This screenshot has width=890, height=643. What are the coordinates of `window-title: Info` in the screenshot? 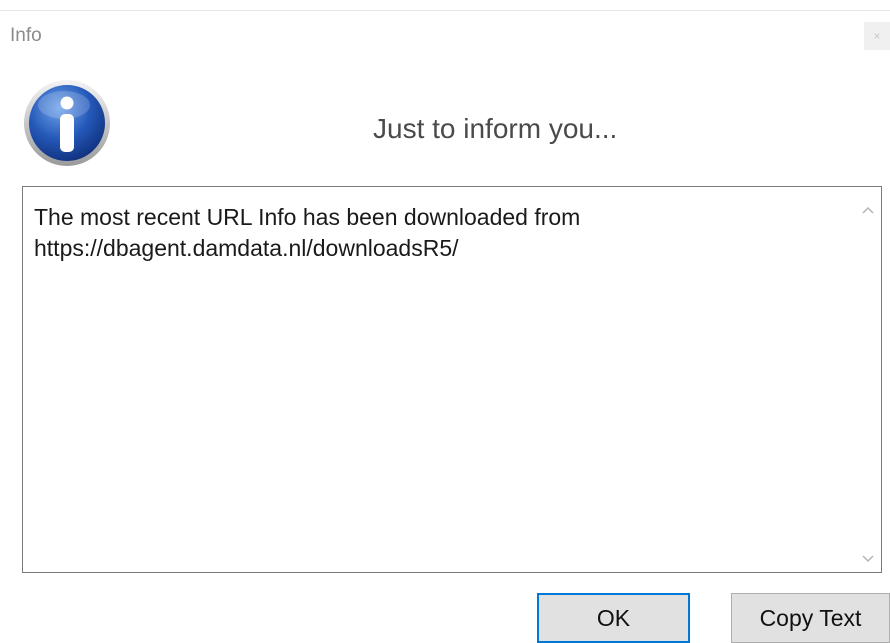 It's located at (26, 35).